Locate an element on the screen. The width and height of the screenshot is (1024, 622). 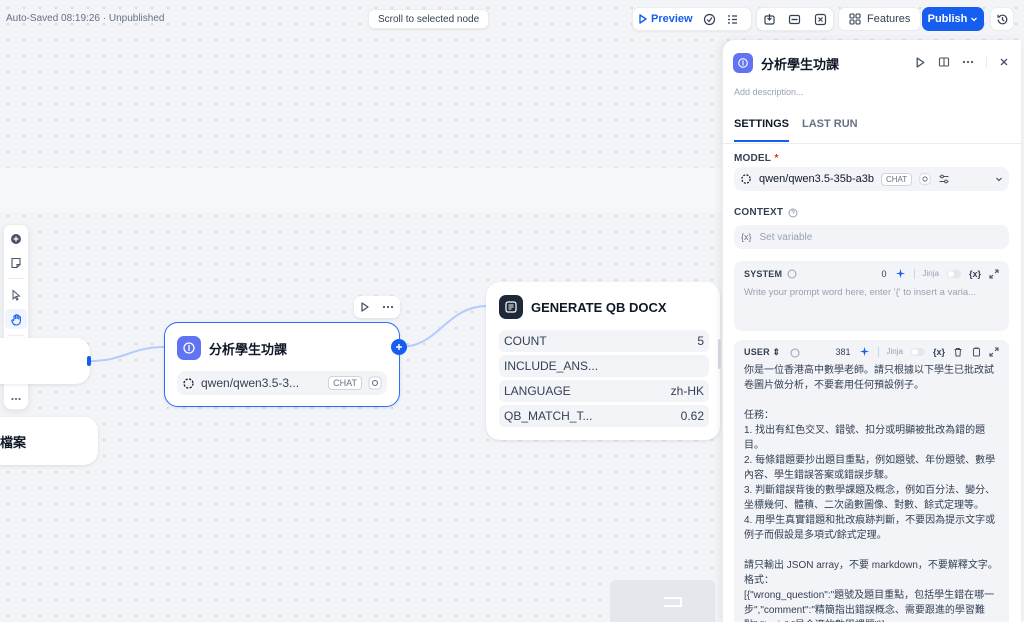
publish-label: Publish is located at coordinates (947, 19).